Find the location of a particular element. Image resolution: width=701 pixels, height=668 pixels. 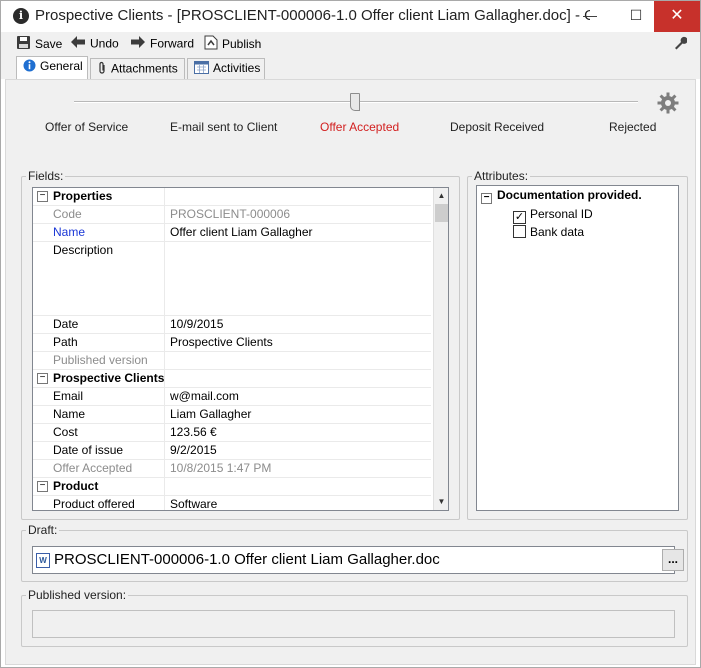

grid-category-row: − Properties is located at coordinates (232, 197).